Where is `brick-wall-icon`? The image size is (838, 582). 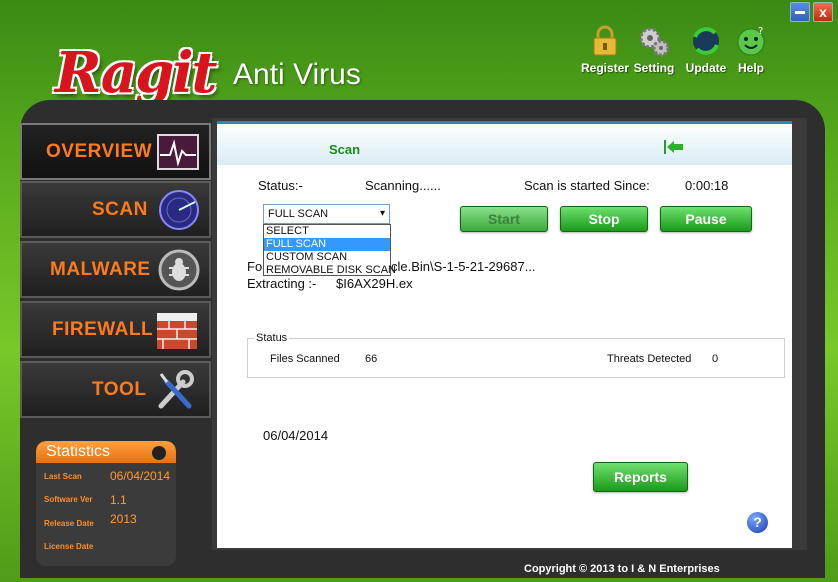 brick-wall-icon is located at coordinates (177, 331).